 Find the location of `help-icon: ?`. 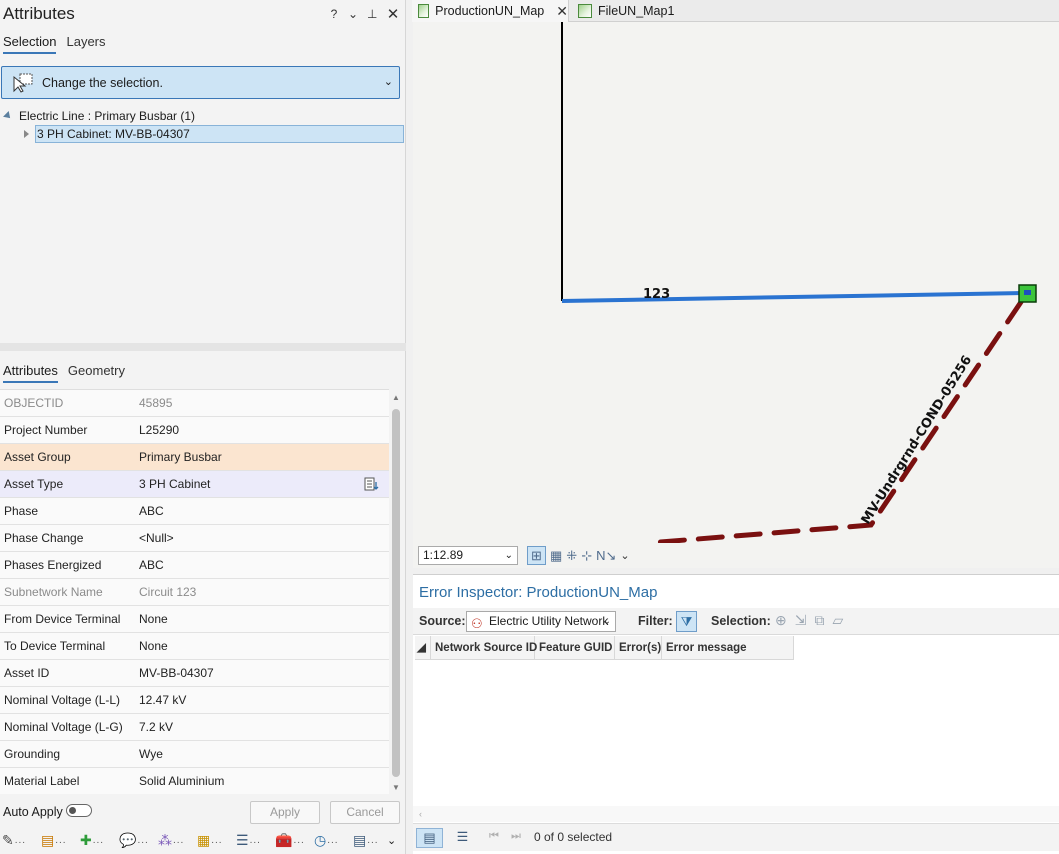

help-icon: ? is located at coordinates (334, 14).